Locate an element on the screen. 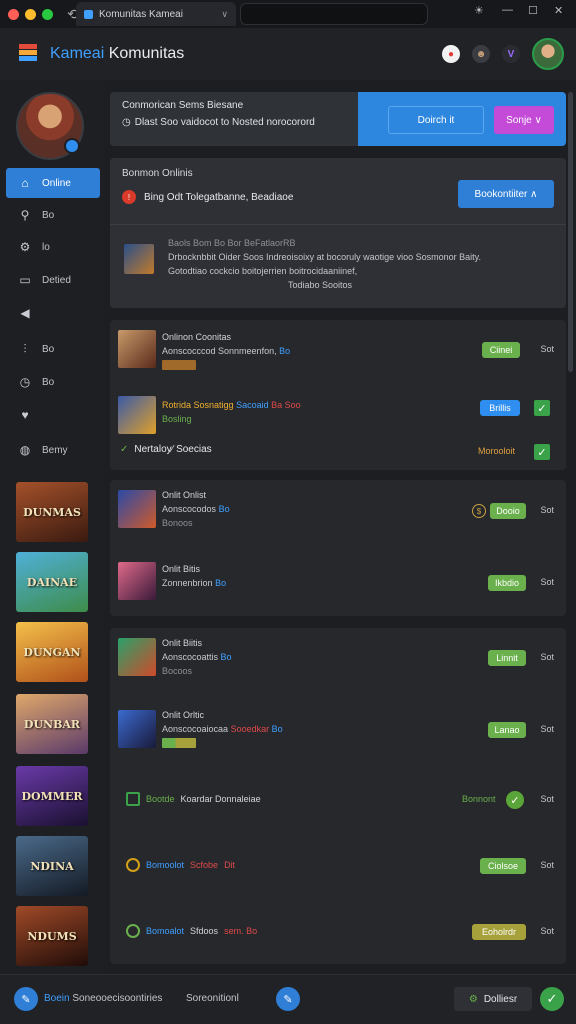 Image resolution: width=576 pixels, height=1024 pixels. edit-icon: ✎ is located at coordinates (26, 999).